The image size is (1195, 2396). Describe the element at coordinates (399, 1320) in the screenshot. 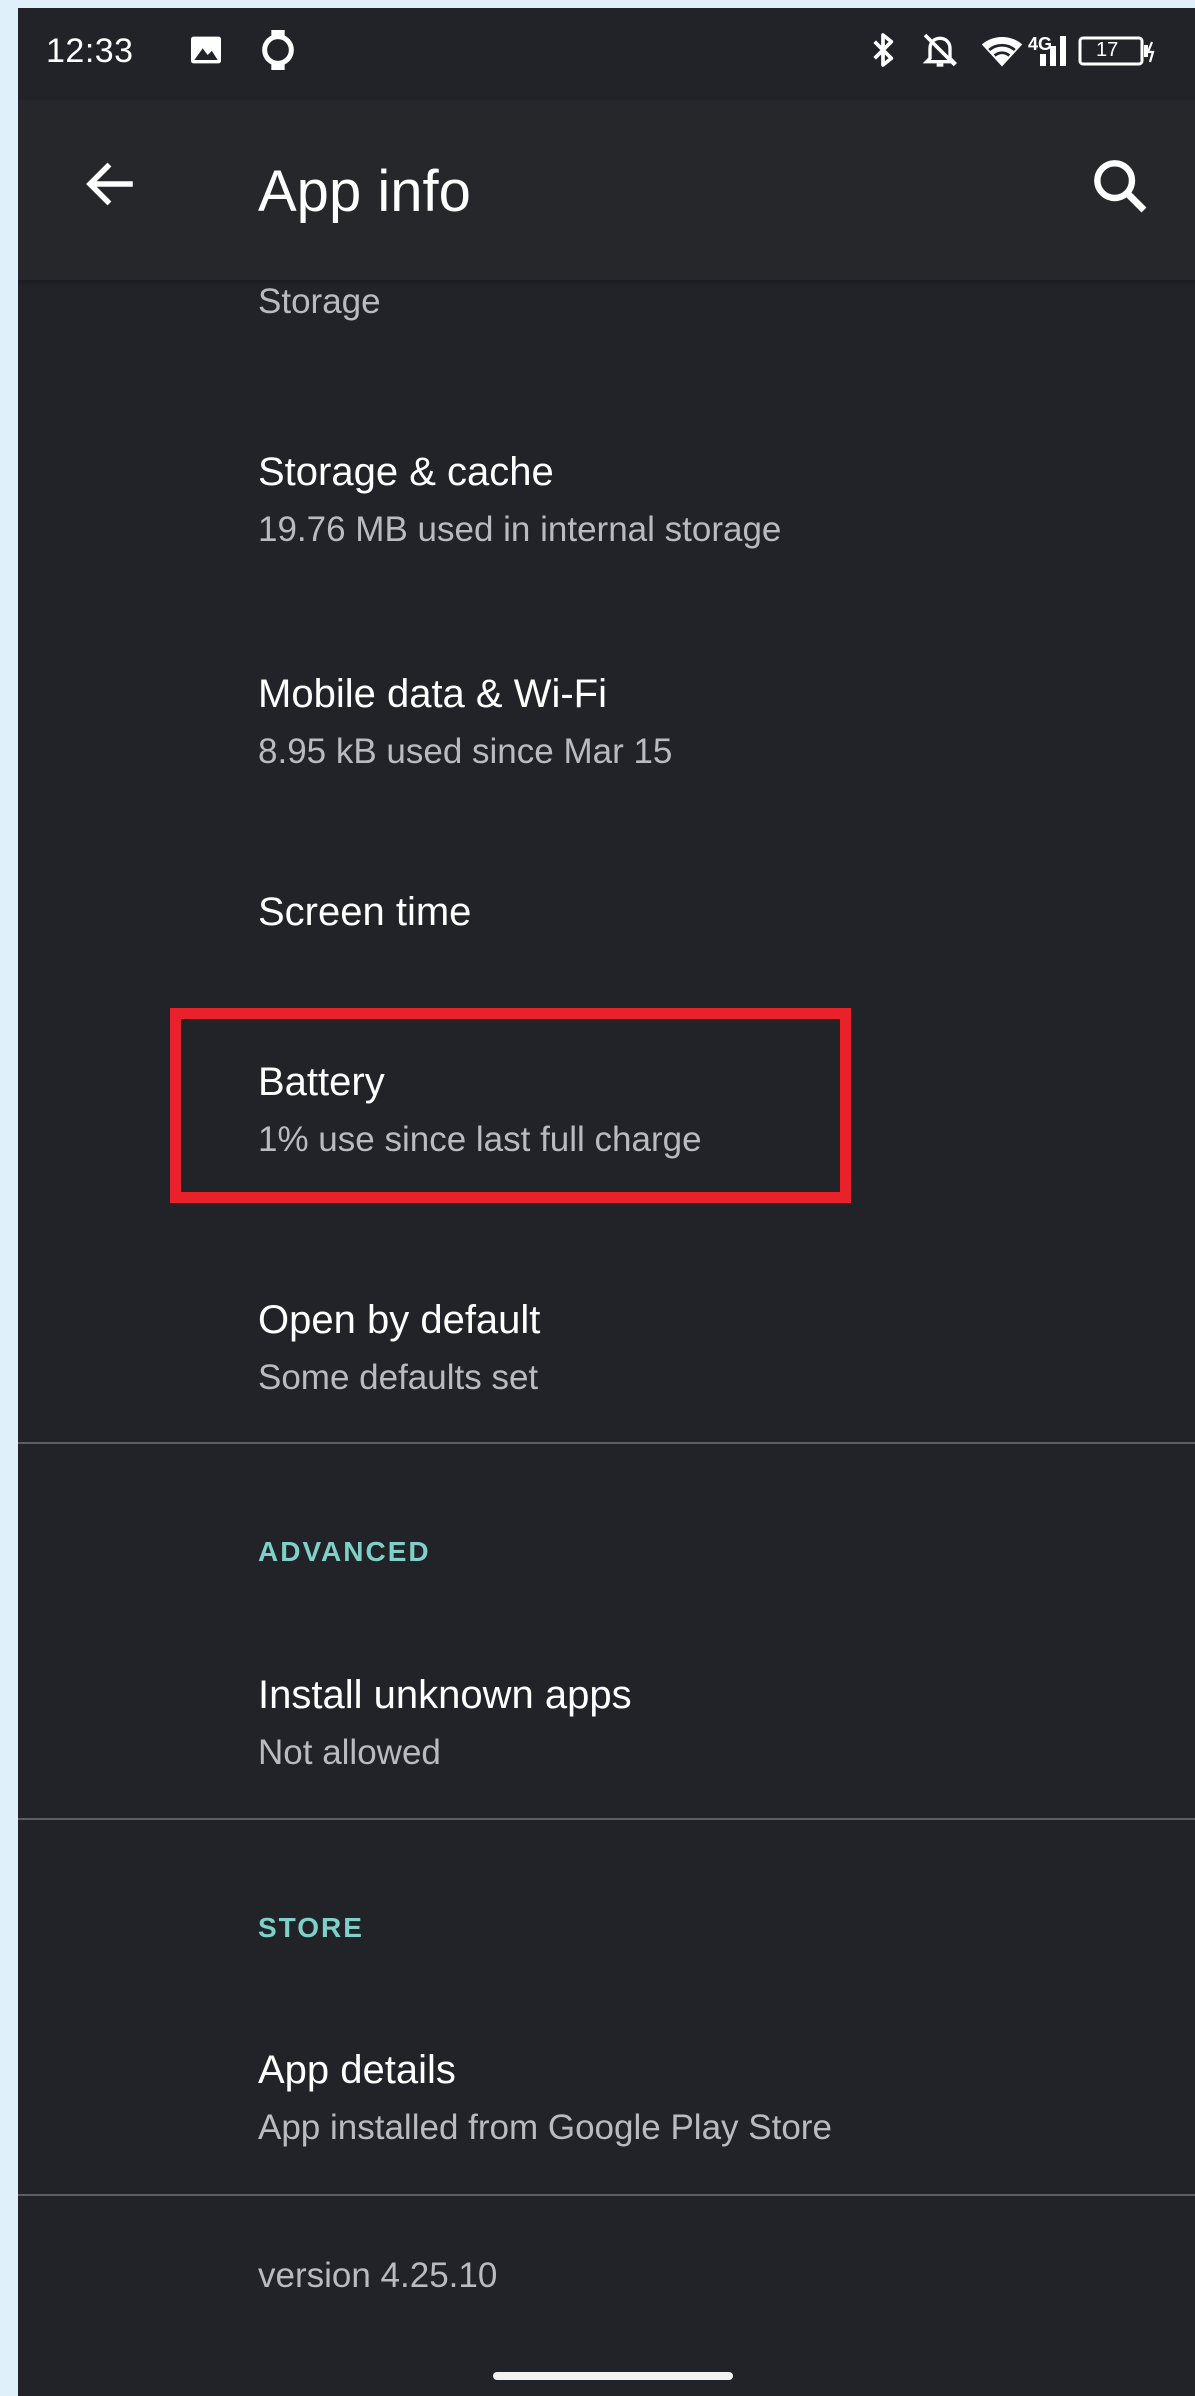

I see `open-by-default-title: Open by default` at that location.